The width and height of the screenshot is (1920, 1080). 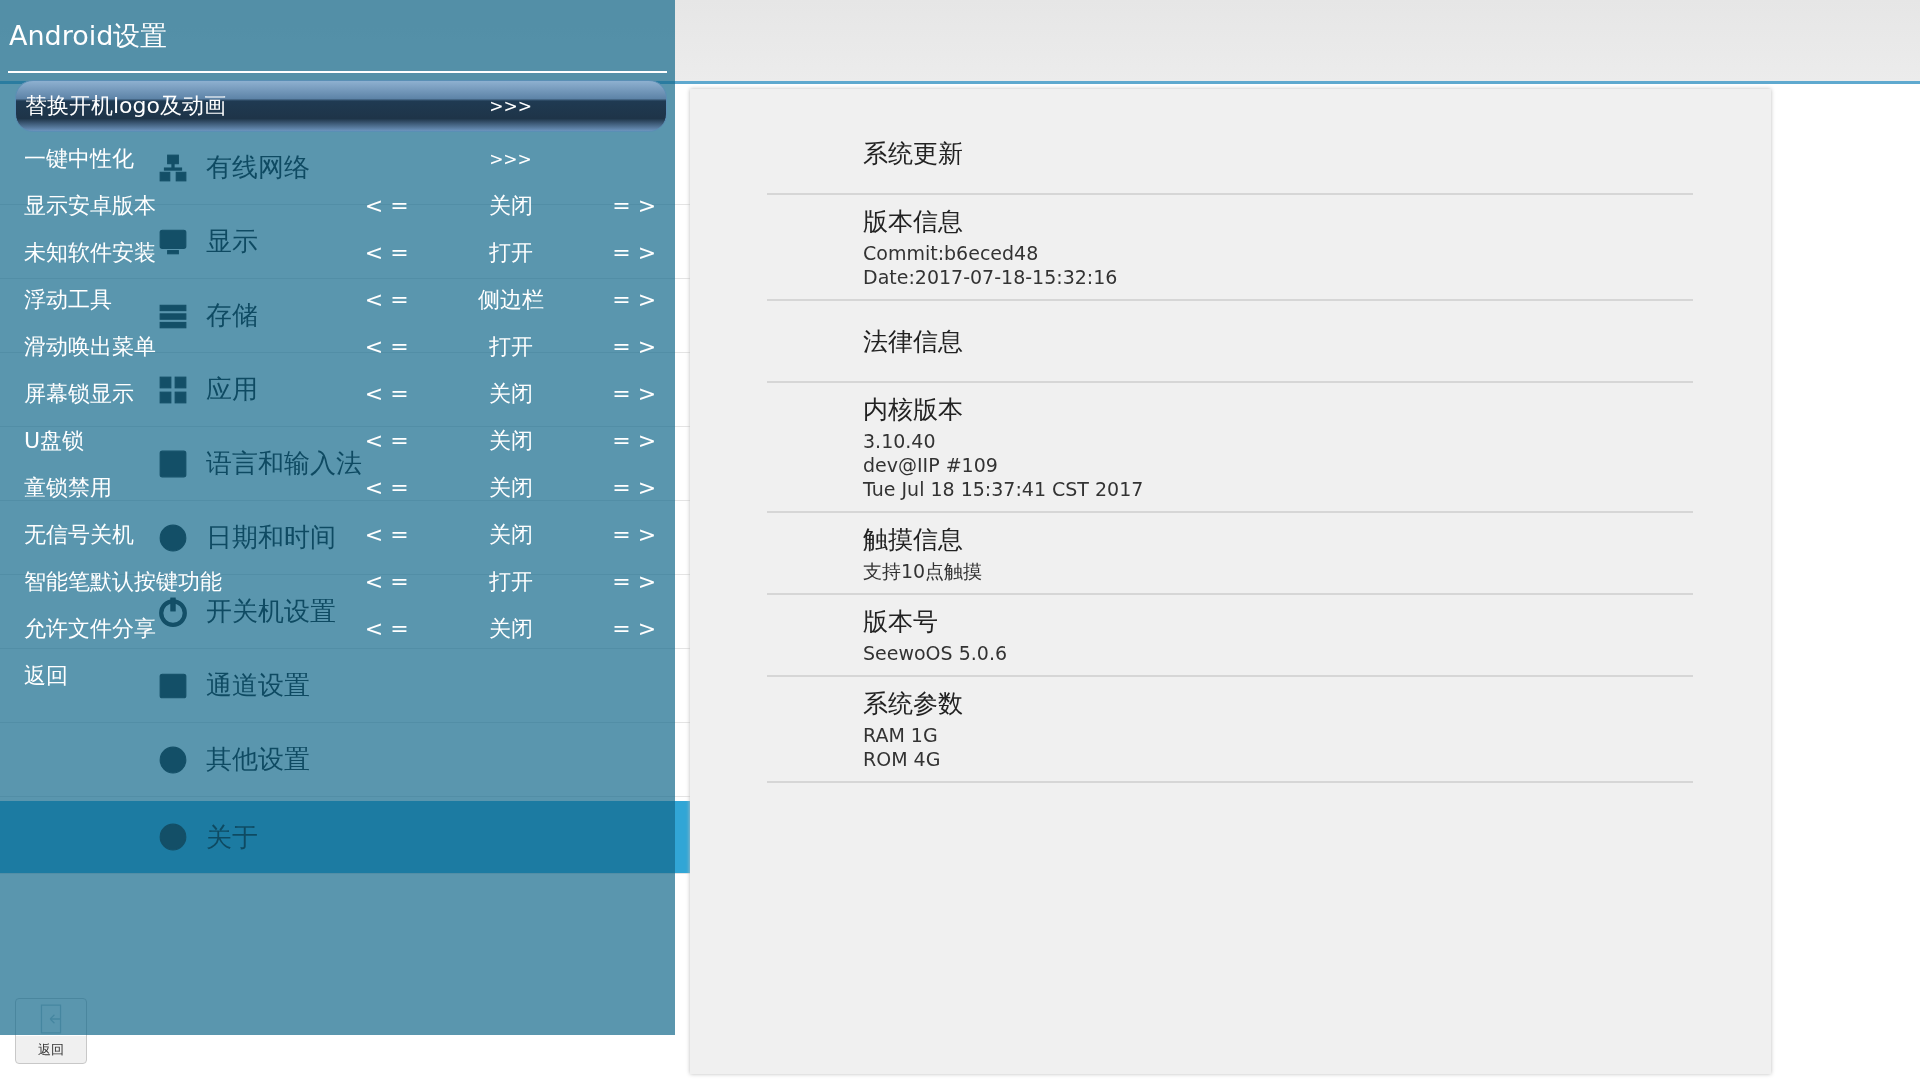 I want to click on section-title: 系统参数, so click(x=913, y=704).